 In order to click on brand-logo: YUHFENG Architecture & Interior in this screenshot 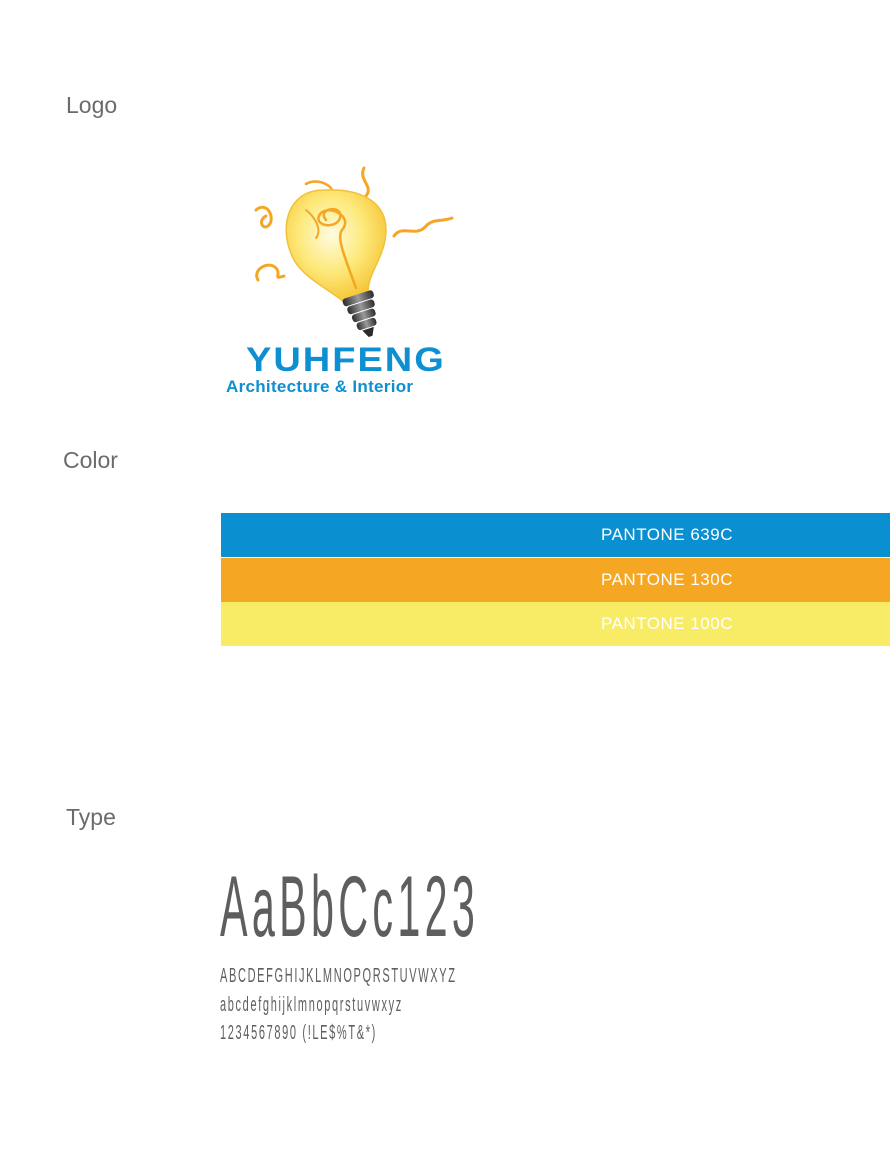, I will do `click(349, 280)`.